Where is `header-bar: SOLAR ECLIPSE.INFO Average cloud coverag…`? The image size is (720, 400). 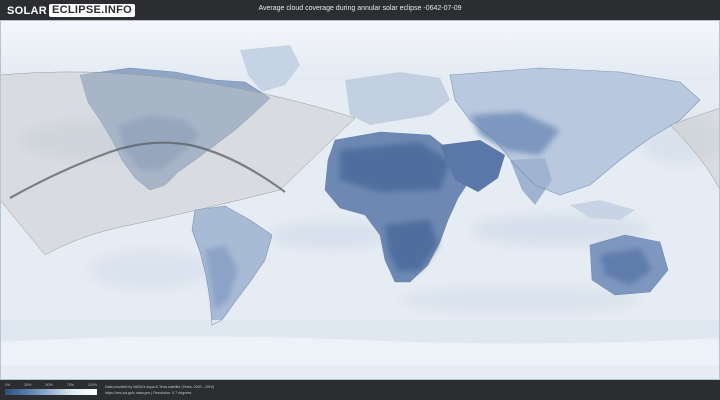
header-bar: SOLAR ECLIPSE.INFO Average cloud coverag… is located at coordinates (360, 10).